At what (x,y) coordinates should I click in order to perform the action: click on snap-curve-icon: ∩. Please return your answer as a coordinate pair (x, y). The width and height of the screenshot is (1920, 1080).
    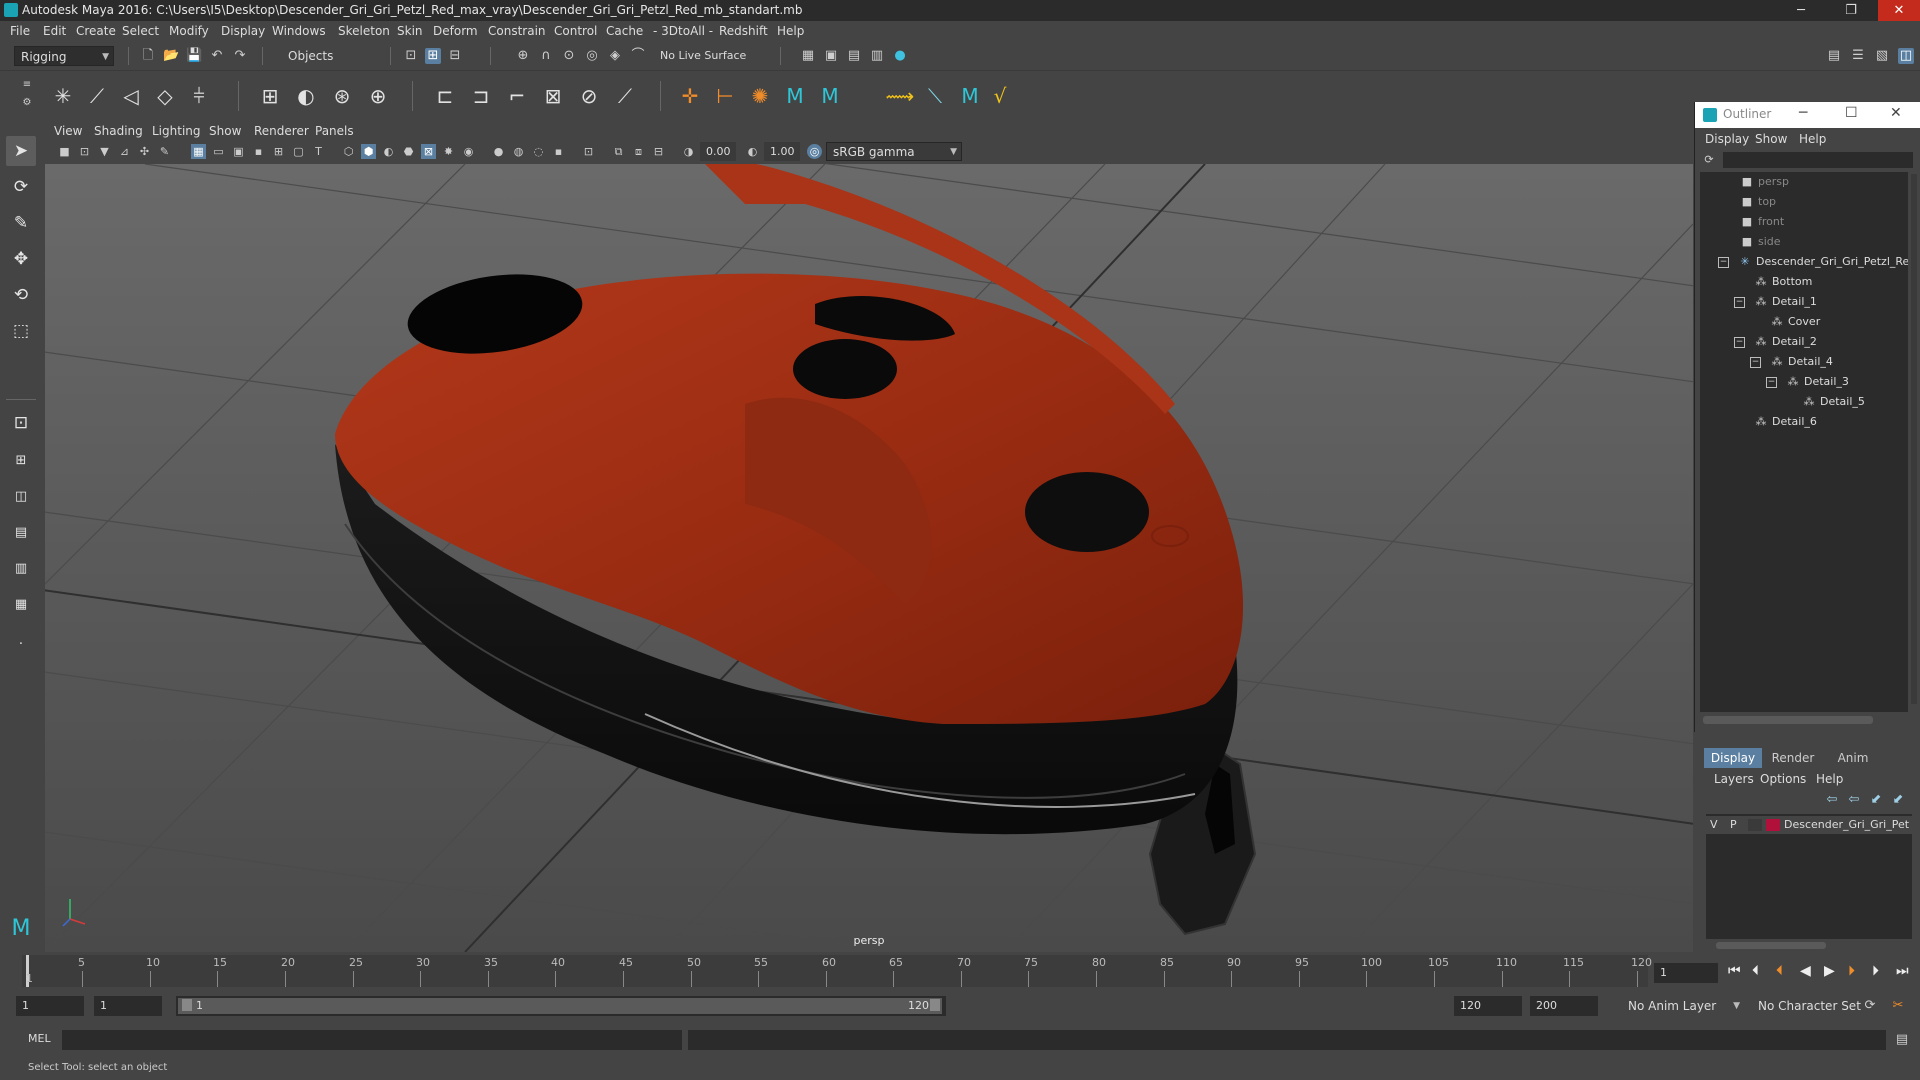
    Looking at the image, I should click on (546, 56).